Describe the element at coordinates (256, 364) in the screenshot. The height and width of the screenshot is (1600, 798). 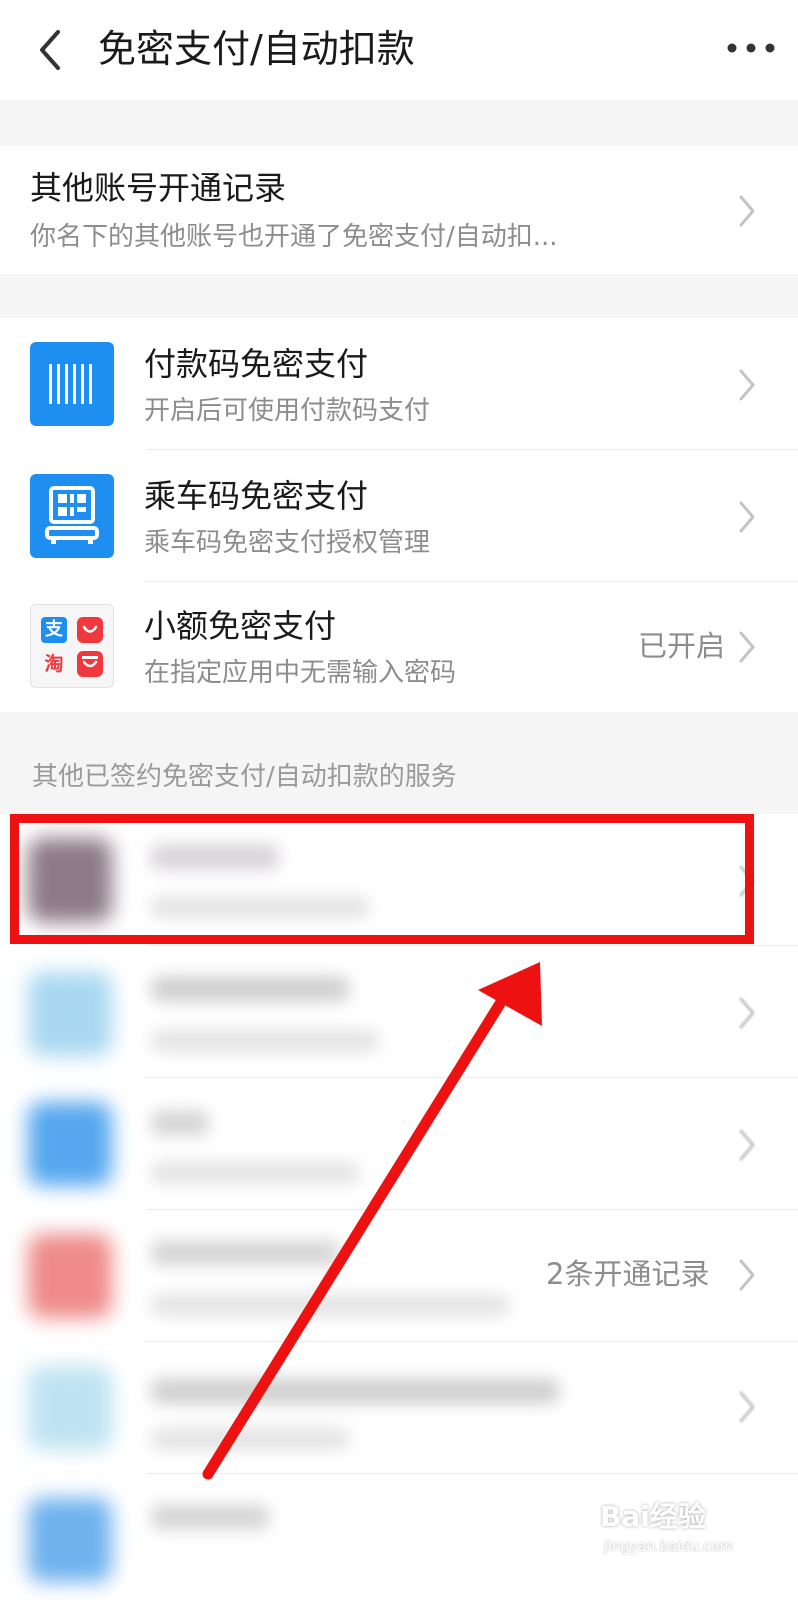
I see `payment-code-title: 付款码免密支付` at that location.